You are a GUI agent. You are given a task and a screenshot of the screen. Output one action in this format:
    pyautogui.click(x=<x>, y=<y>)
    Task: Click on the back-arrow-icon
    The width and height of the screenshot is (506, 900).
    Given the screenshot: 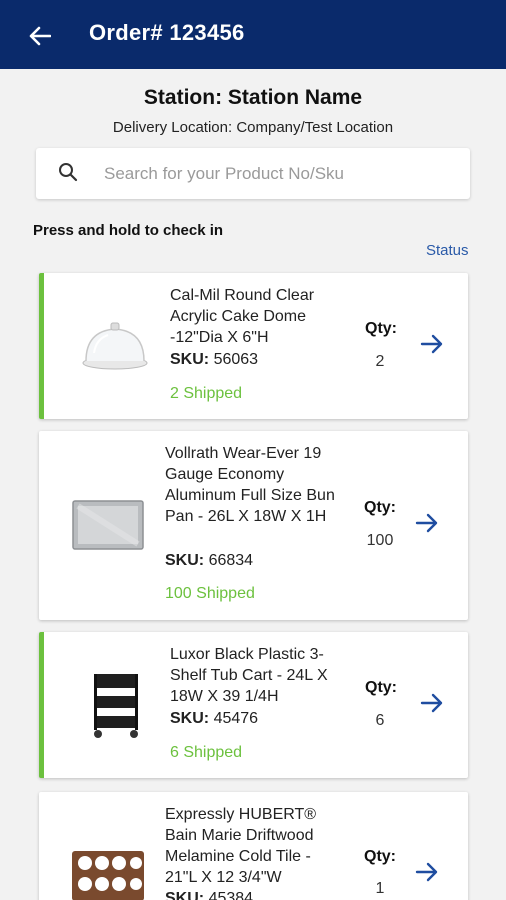 What is the action you would take?
    pyautogui.click(x=40, y=36)
    